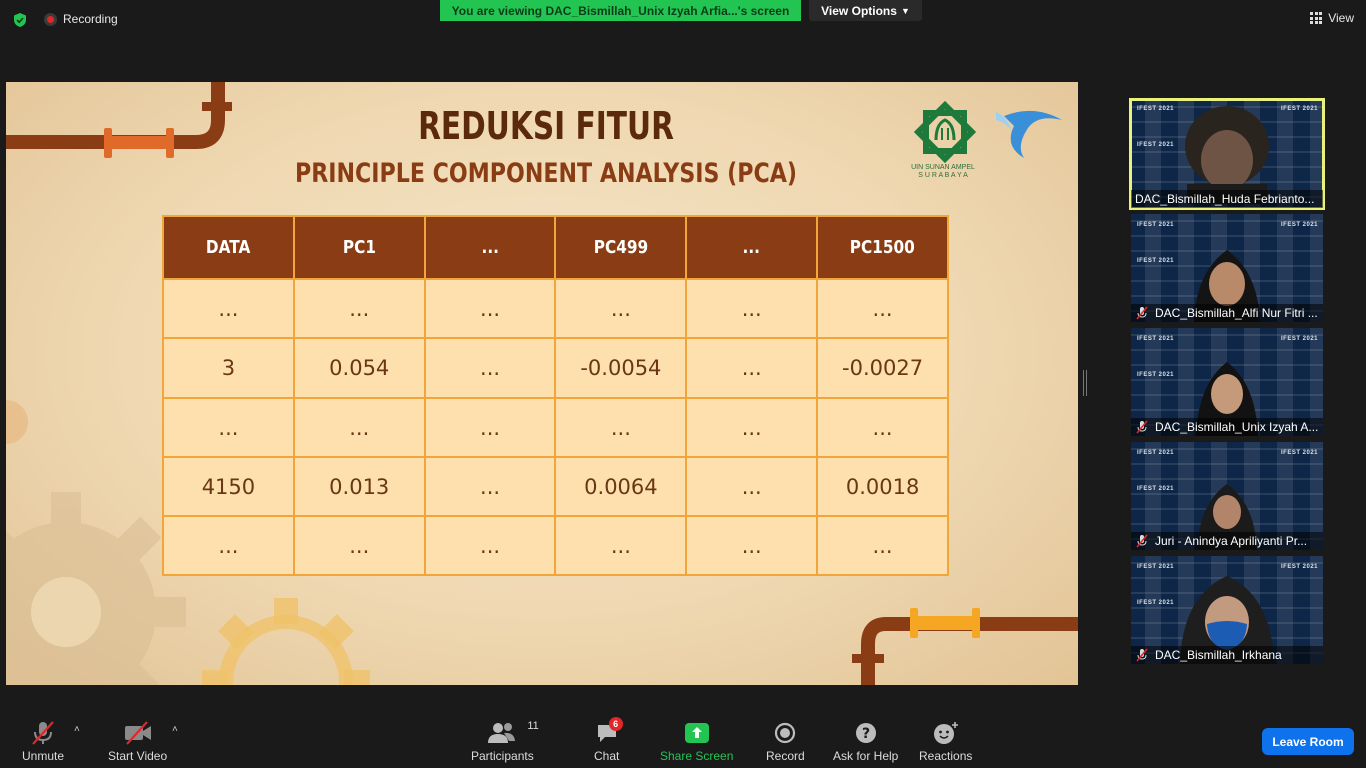  I want to click on ifest-logo-icon, so click(1029, 134).